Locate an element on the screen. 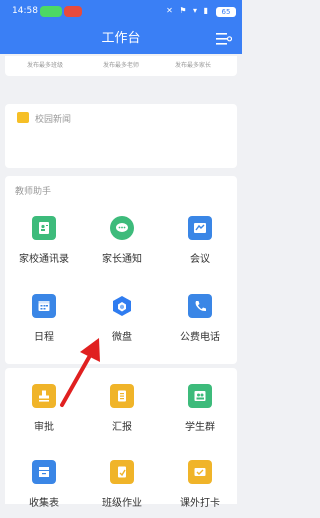  settings-menu-icon is located at coordinates (224, 39).